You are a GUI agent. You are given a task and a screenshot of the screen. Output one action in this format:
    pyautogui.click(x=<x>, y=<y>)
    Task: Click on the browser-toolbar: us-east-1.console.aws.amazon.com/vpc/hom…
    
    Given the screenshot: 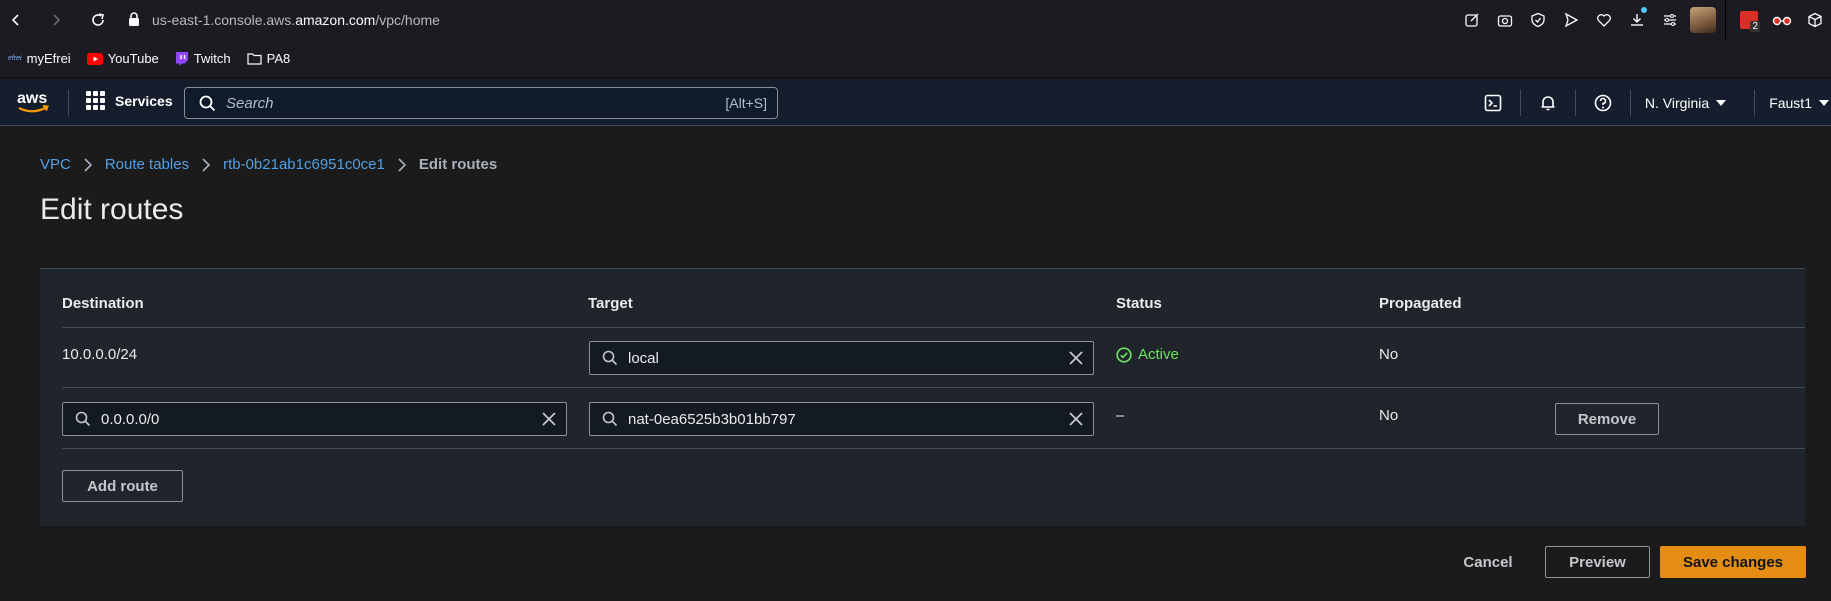 What is the action you would take?
    pyautogui.click(x=915, y=20)
    